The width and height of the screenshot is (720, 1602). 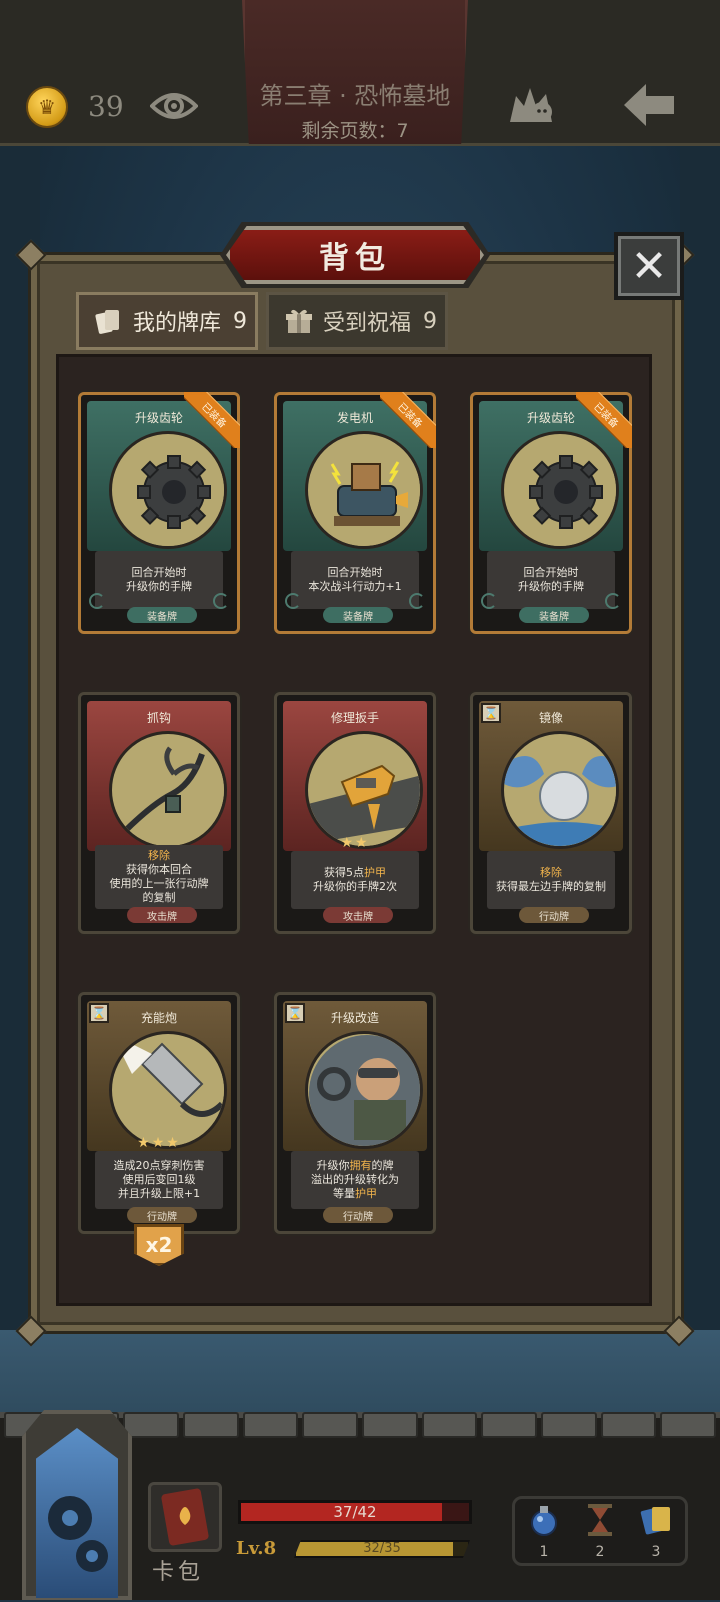 What do you see at coordinates (344, 1193) in the screenshot?
I see `desc-text: 等量` at bounding box center [344, 1193].